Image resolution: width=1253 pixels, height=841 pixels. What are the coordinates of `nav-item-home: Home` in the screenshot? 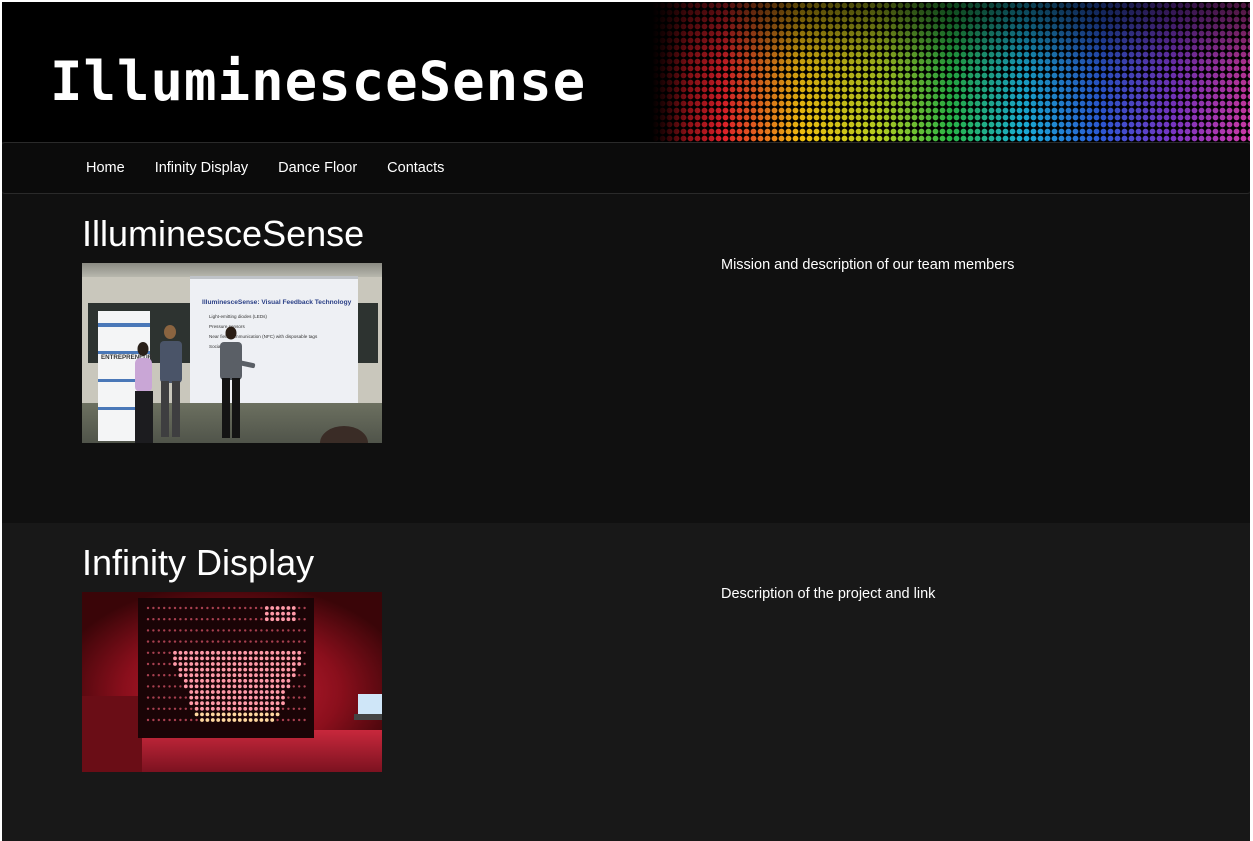 It's located at (105, 168).